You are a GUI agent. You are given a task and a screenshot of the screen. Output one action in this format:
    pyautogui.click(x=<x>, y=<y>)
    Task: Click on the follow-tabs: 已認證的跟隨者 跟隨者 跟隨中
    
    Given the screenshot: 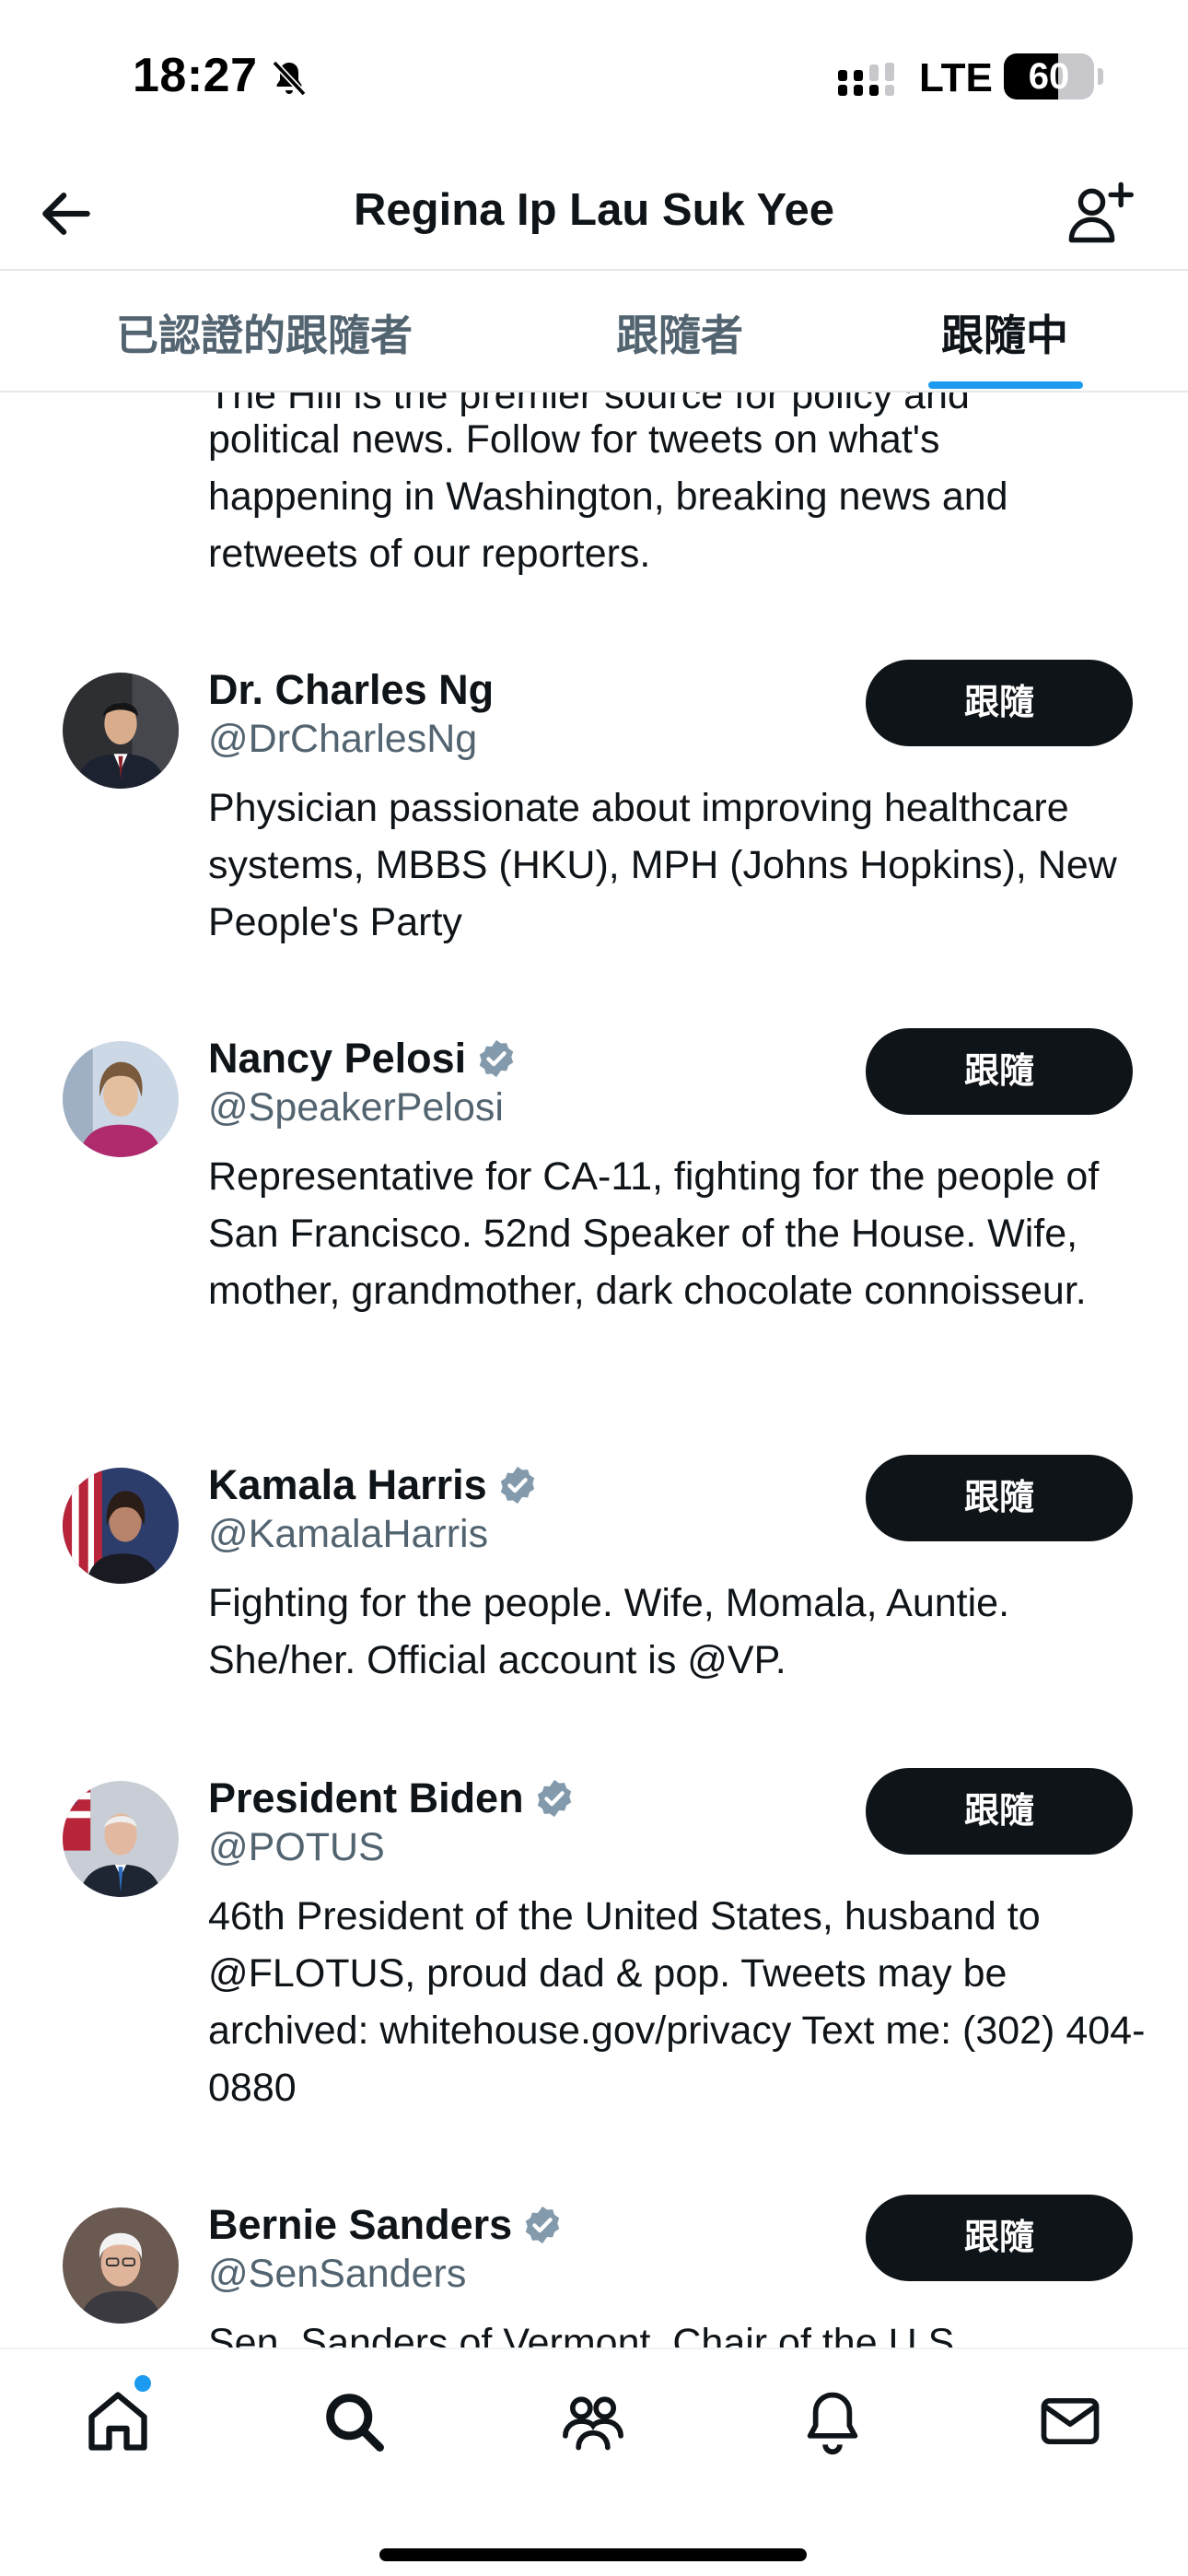 What is the action you would take?
    pyautogui.click(x=594, y=331)
    